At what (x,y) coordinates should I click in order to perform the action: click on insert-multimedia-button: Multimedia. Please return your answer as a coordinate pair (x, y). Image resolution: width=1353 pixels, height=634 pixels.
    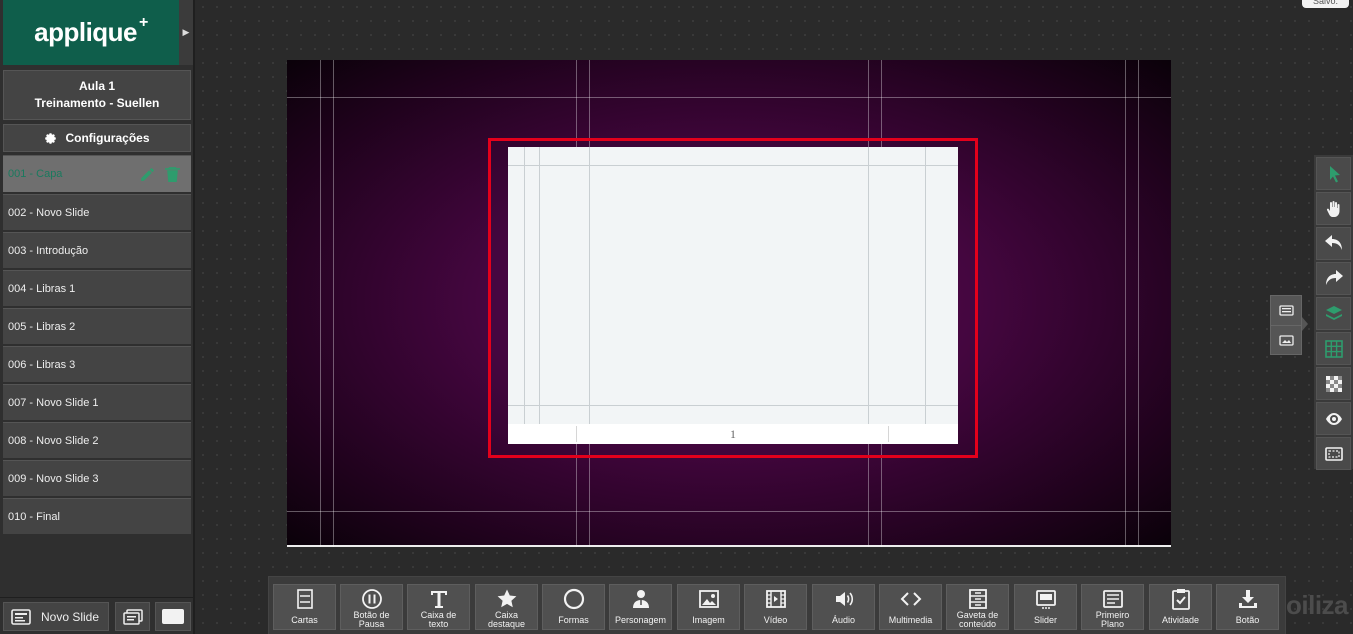
    Looking at the image, I should click on (910, 607).